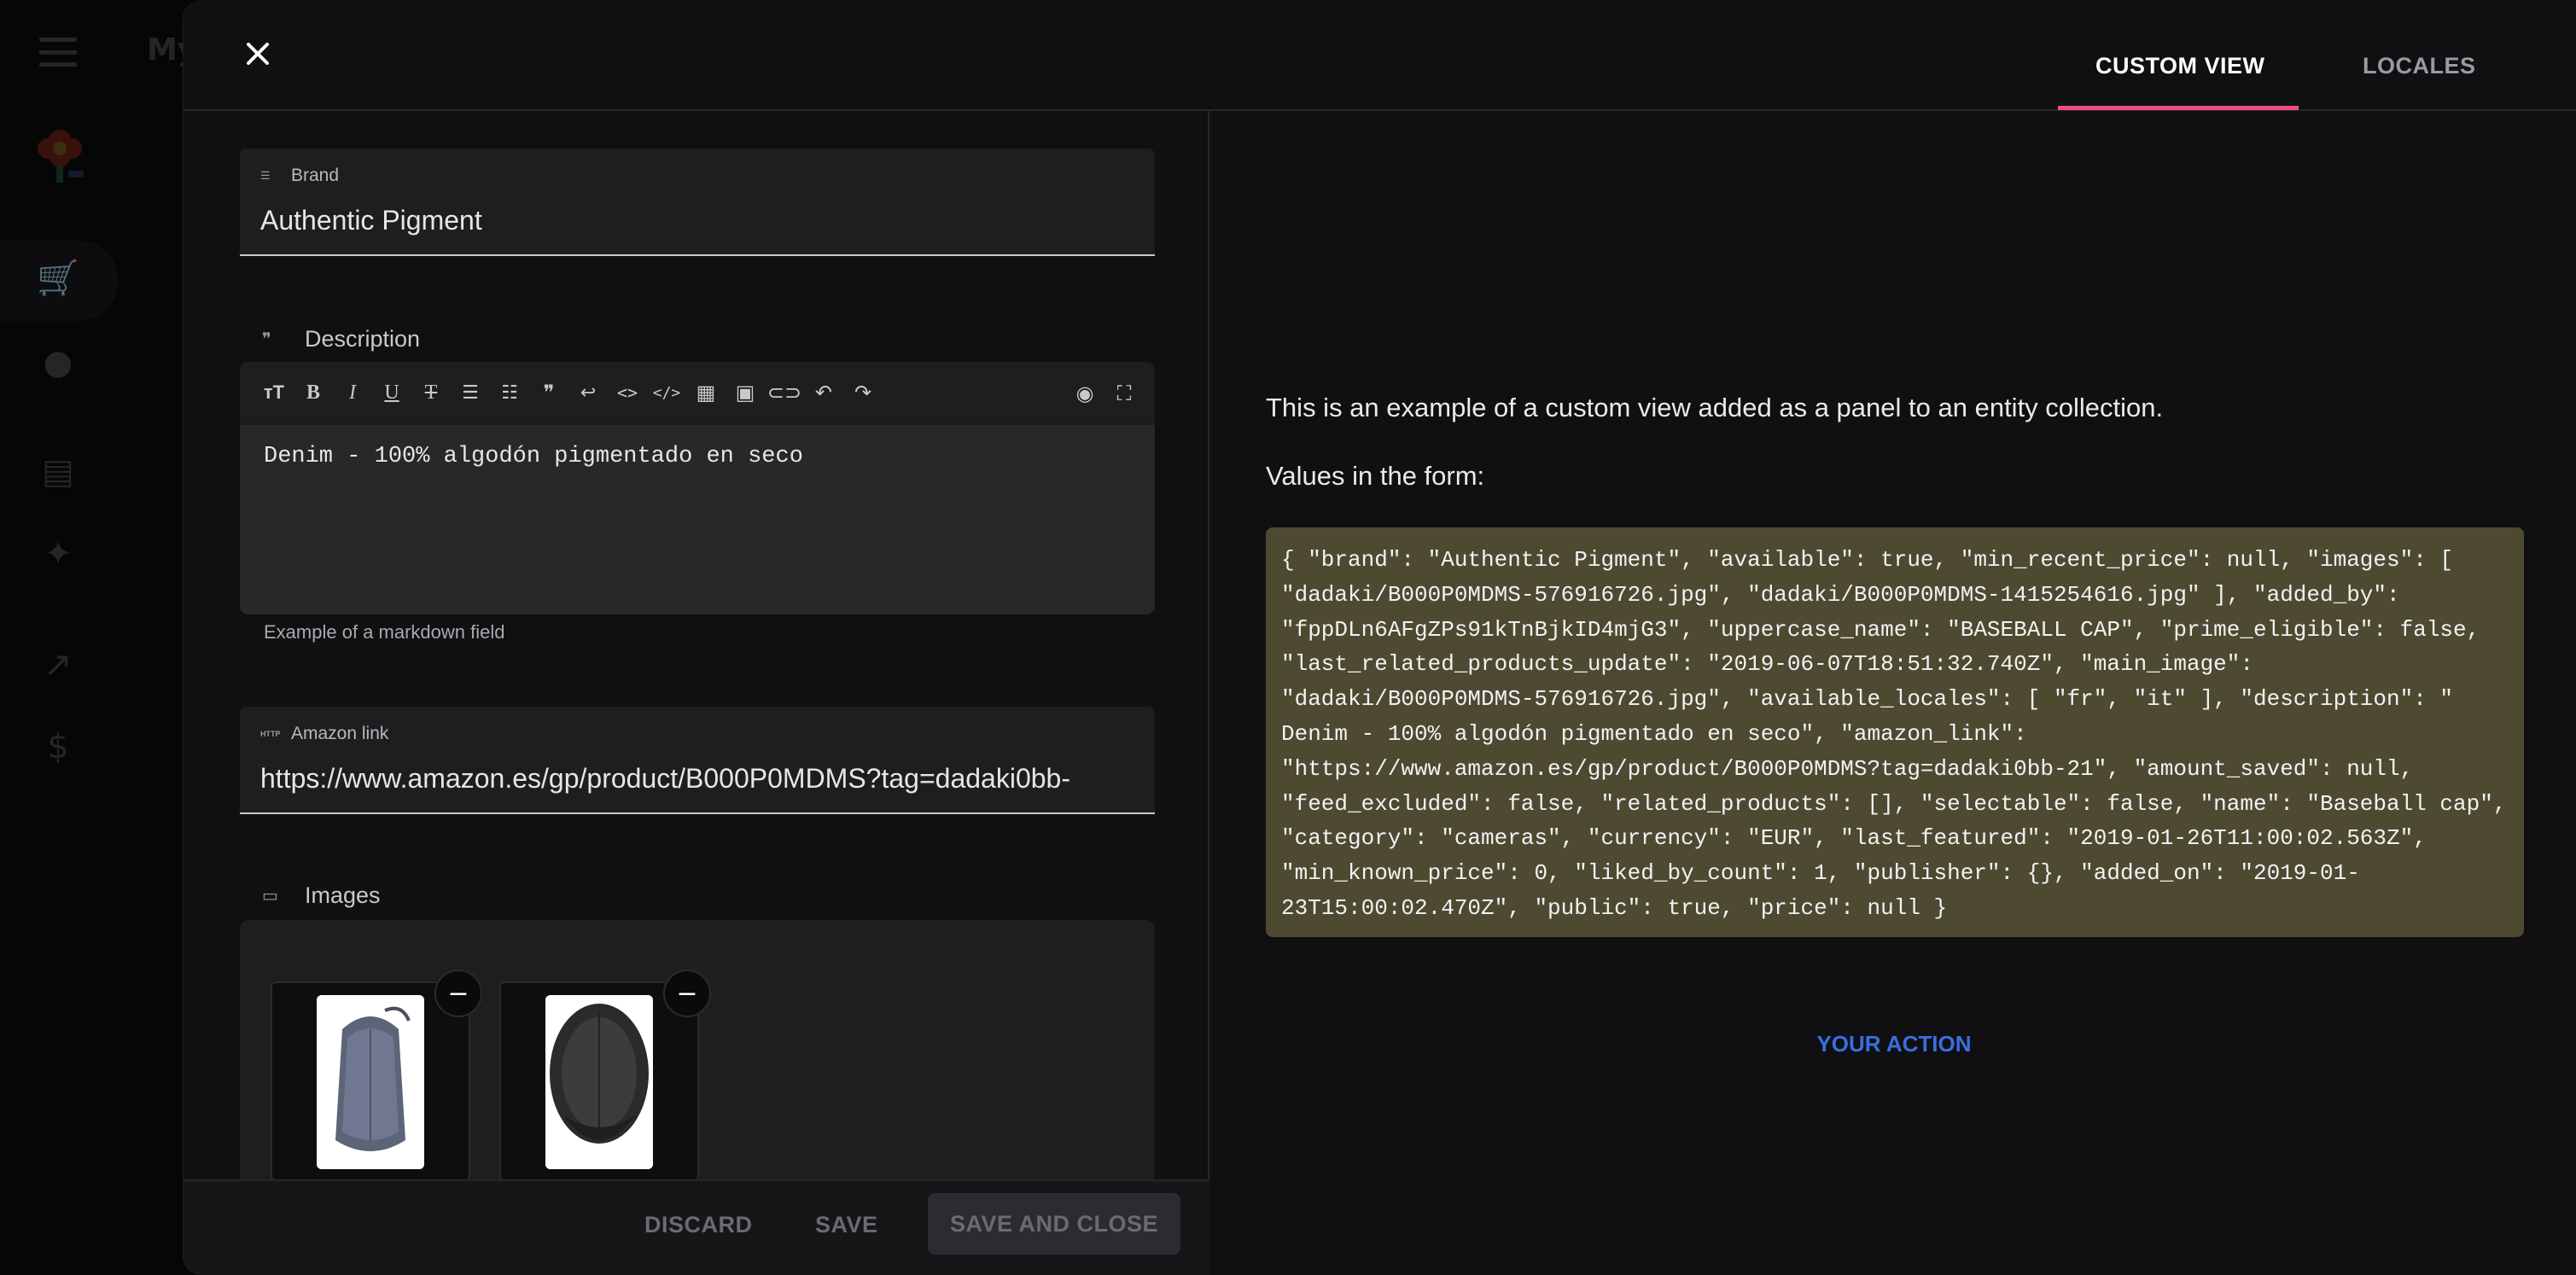 Image resolution: width=2576 pixels, height=1275 pixels. I want to click on tab-locales: LOCALES, so click(2419, 66).